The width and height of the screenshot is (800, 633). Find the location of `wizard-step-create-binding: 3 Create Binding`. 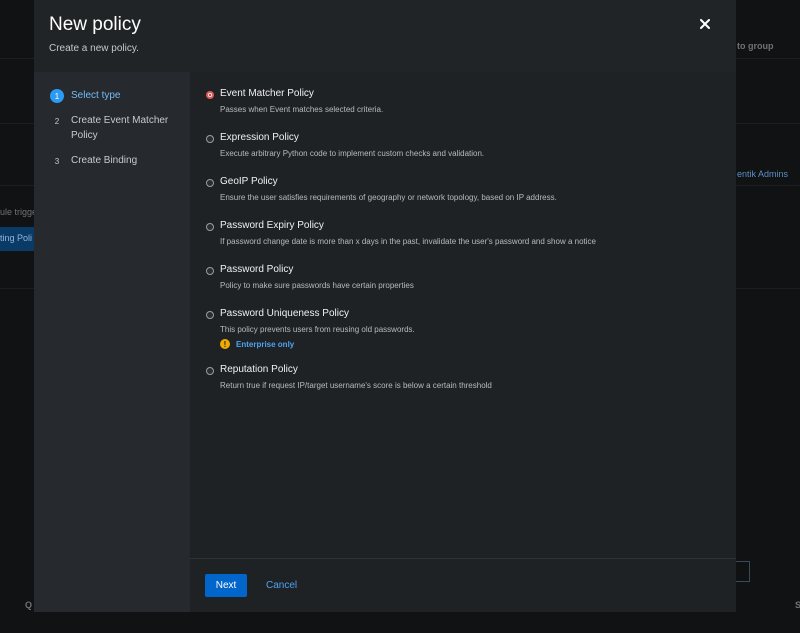

wizard-step-create-binding: 3 Create Binding is located at coordinates (115, 160).